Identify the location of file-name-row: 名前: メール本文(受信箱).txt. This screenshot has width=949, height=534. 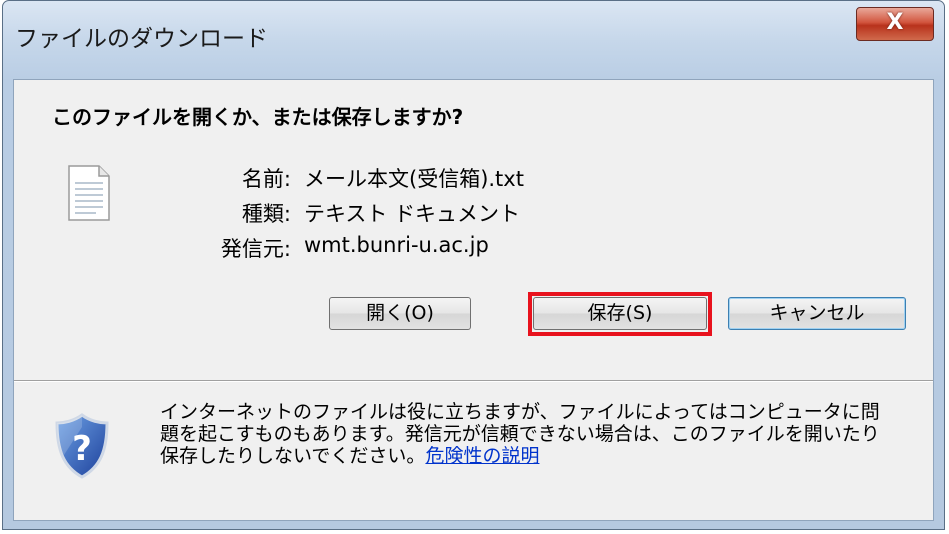
(464, 177).